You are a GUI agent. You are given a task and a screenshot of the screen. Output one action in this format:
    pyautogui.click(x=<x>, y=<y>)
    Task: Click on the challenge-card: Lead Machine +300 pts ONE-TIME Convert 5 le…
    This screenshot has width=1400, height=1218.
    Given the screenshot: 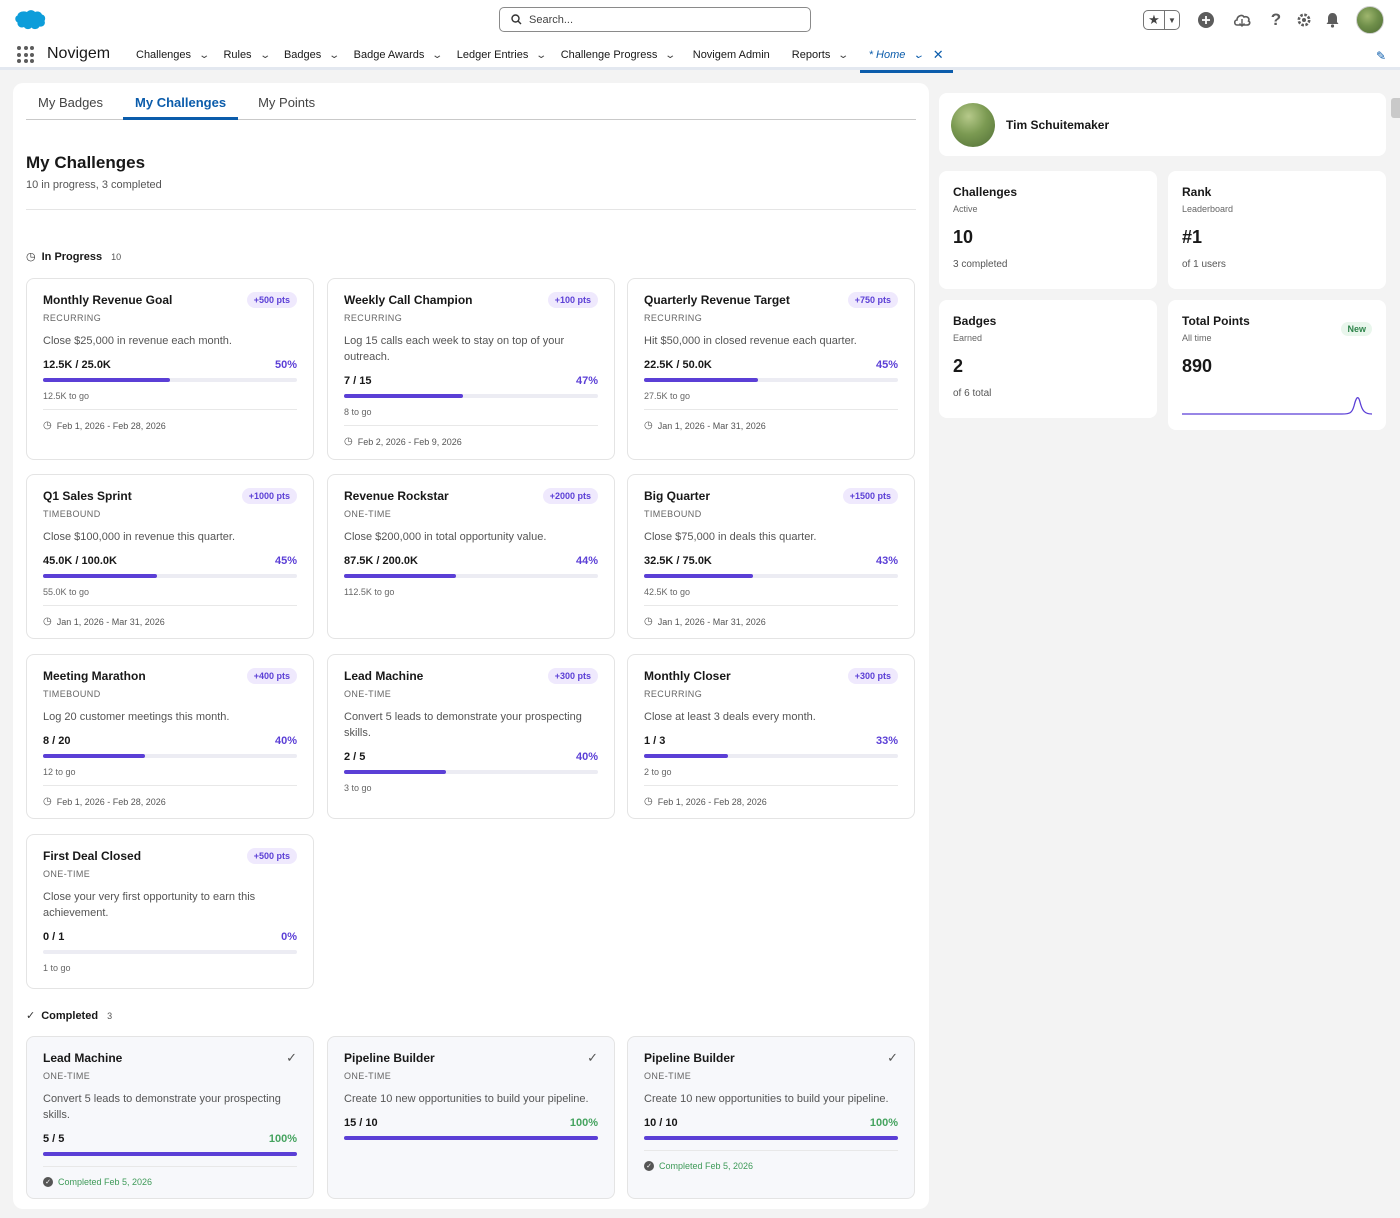 What is the action you would take?
    pyautogui.click(x=471, y=736)
    